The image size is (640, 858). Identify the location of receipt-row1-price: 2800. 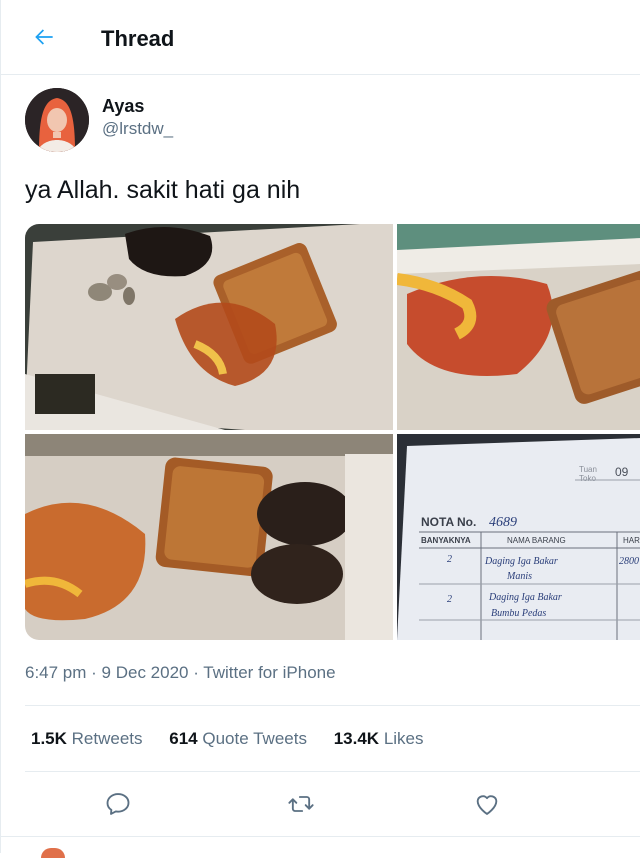
(629, 561).